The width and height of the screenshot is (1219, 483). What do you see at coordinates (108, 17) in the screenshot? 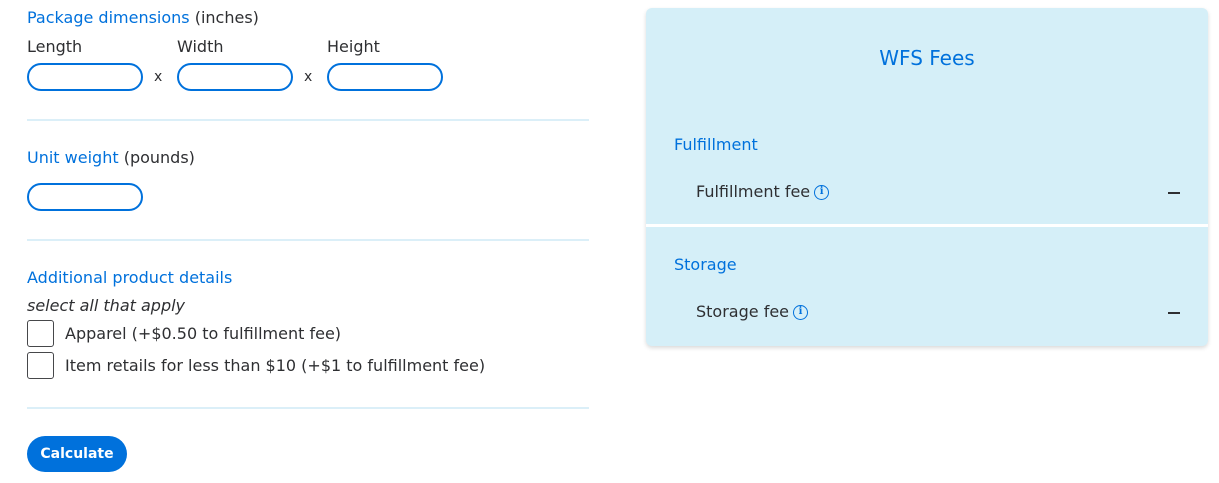
I see `dimensions-title: Package dimensions` at bounding box center [108, 17].